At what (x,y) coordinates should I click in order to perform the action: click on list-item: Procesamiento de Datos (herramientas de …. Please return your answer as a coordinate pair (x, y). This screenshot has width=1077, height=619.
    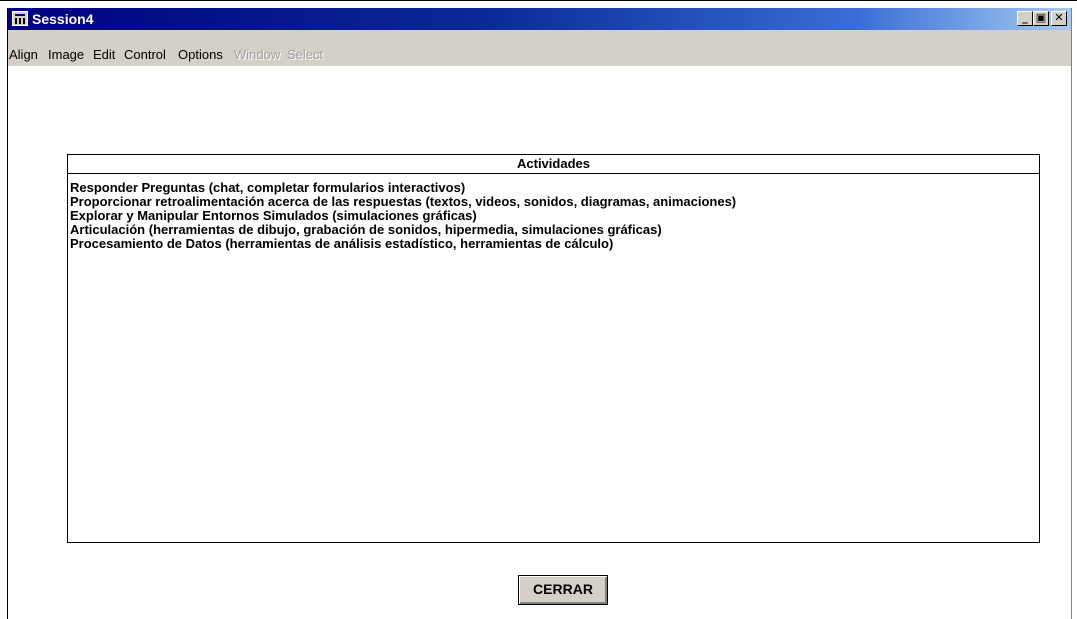
    Looking at the image, I should click on (550, 244).